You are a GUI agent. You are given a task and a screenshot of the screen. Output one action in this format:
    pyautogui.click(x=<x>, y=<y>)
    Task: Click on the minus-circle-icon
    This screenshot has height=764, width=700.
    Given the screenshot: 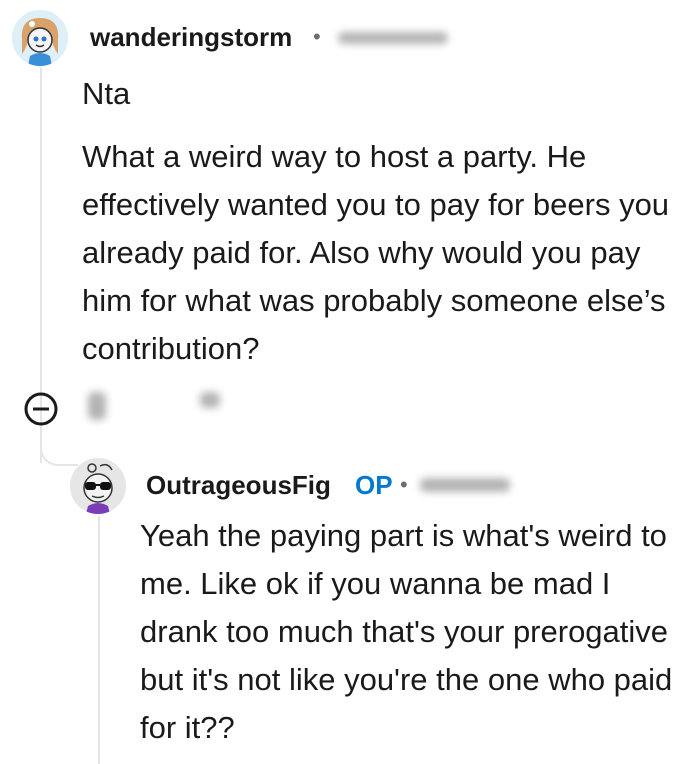 What is the action you would take?
    pyautogui.click(x=41, y=409)
    